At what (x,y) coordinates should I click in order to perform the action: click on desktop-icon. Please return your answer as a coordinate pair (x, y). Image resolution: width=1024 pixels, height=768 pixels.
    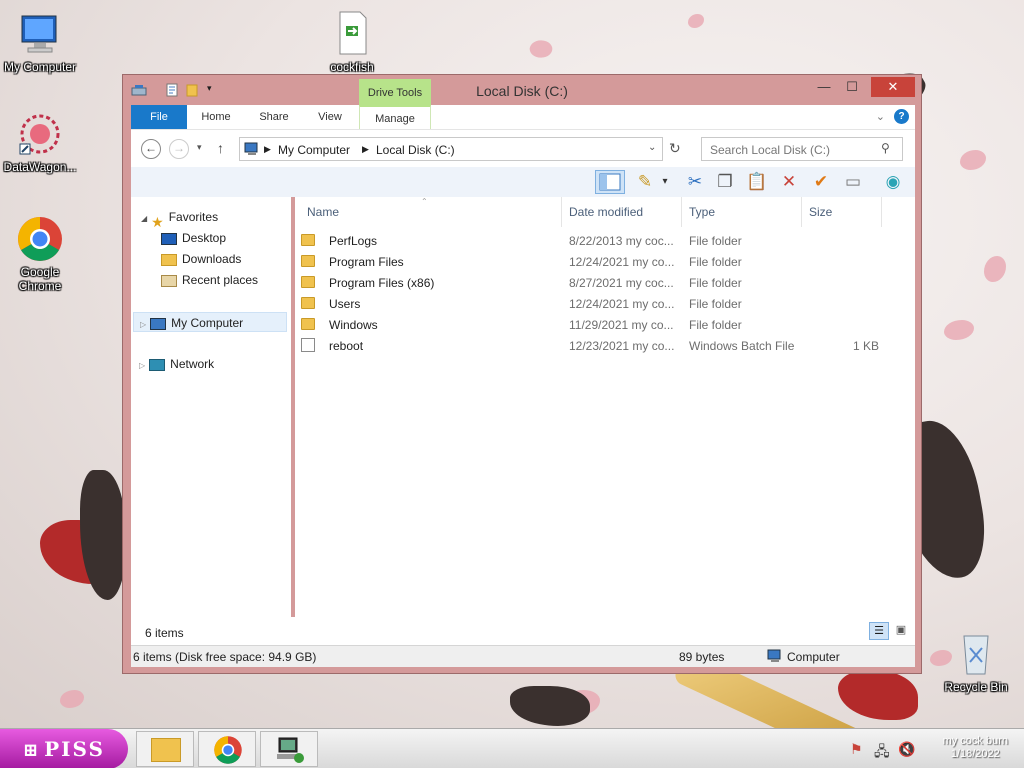
    Looking at the image, I should click on (169, 238).